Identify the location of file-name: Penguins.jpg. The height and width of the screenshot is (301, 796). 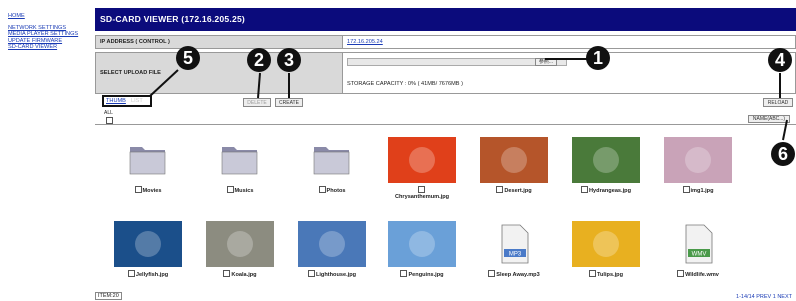
(422, 274).